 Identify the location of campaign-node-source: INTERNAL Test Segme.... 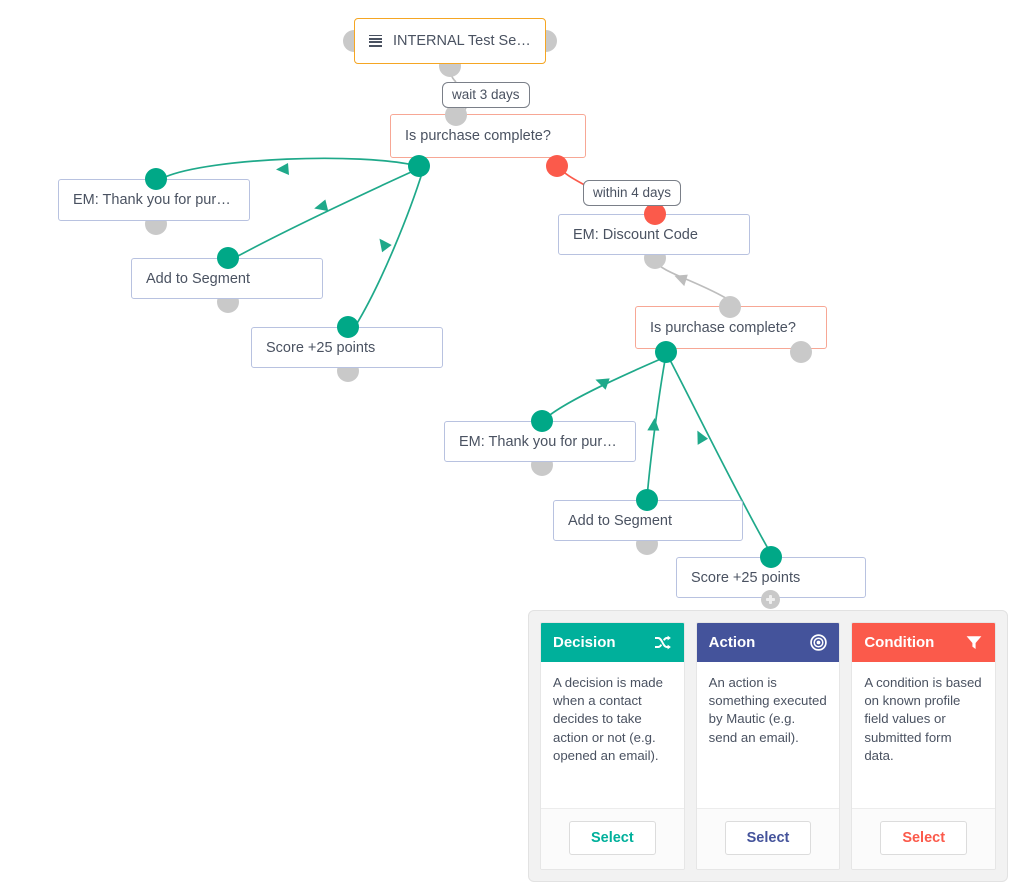
(450, 41).